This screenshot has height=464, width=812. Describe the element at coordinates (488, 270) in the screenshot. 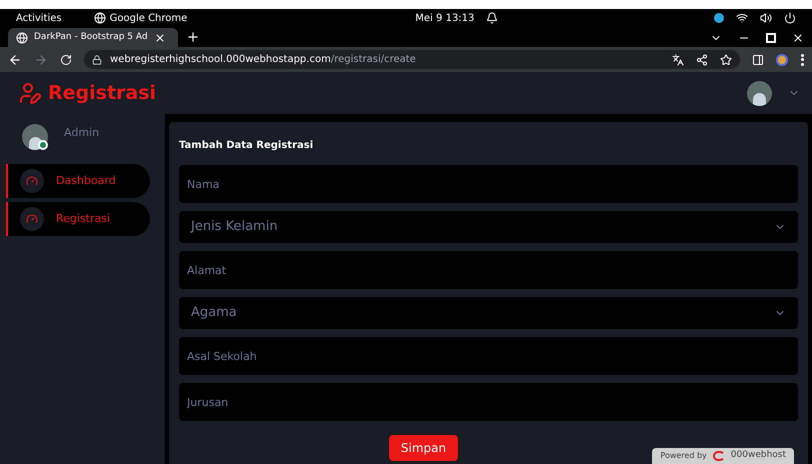

I see `text-field: Alamat` at that location.